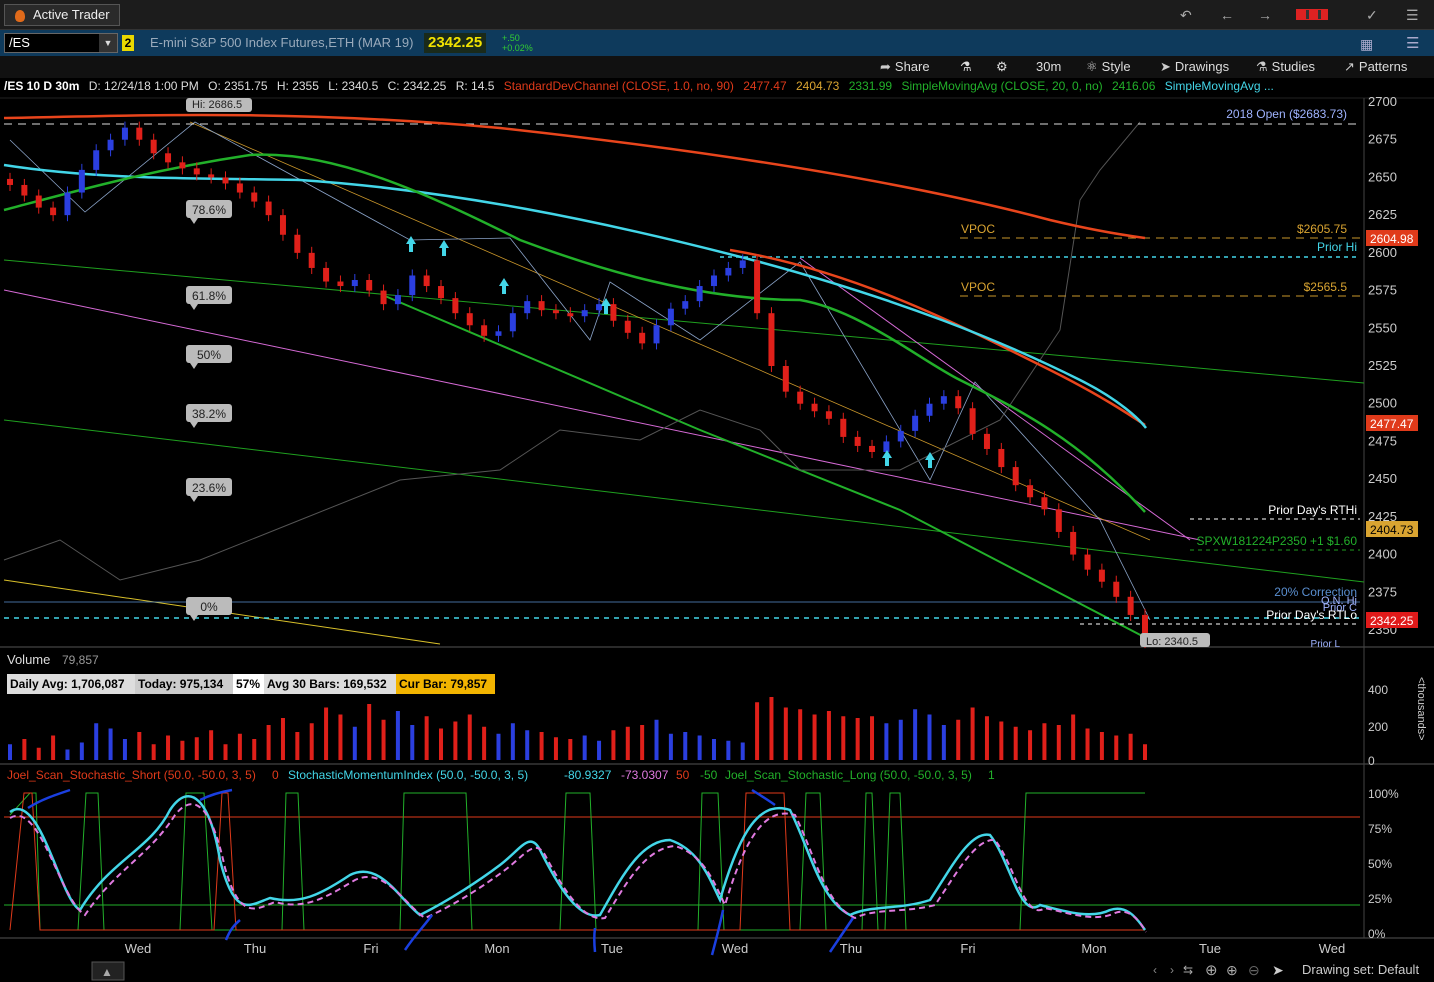  Describe the element at coordinates (1312, 14) in the screenshot. I see `link-grid-icon` at that location.